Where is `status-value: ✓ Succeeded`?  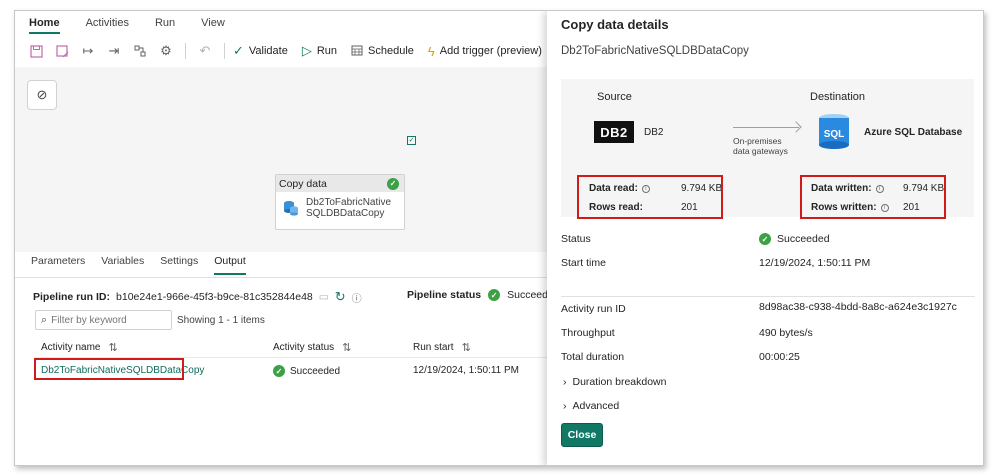 status-value: ✓ Succeeded is located at coordinates (794, 239).